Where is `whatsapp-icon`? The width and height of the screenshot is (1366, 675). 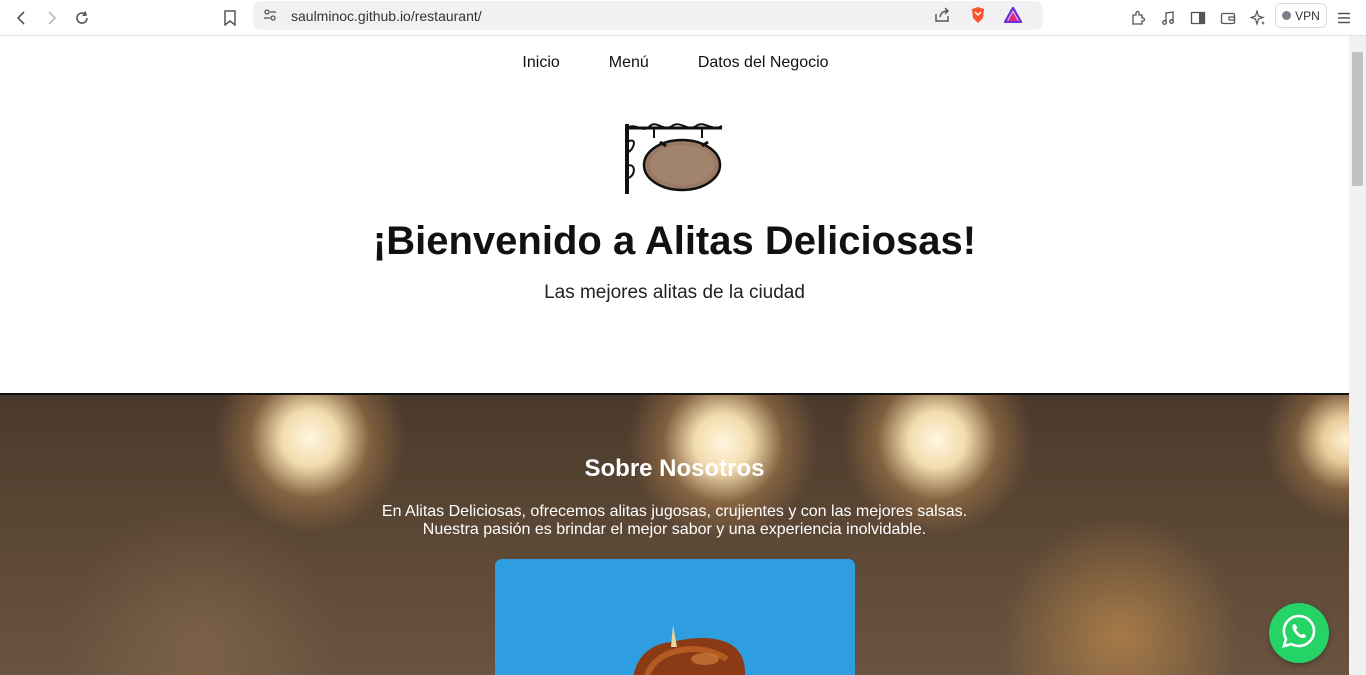 whatsapp-icon is located at coordinates (1299, 633).